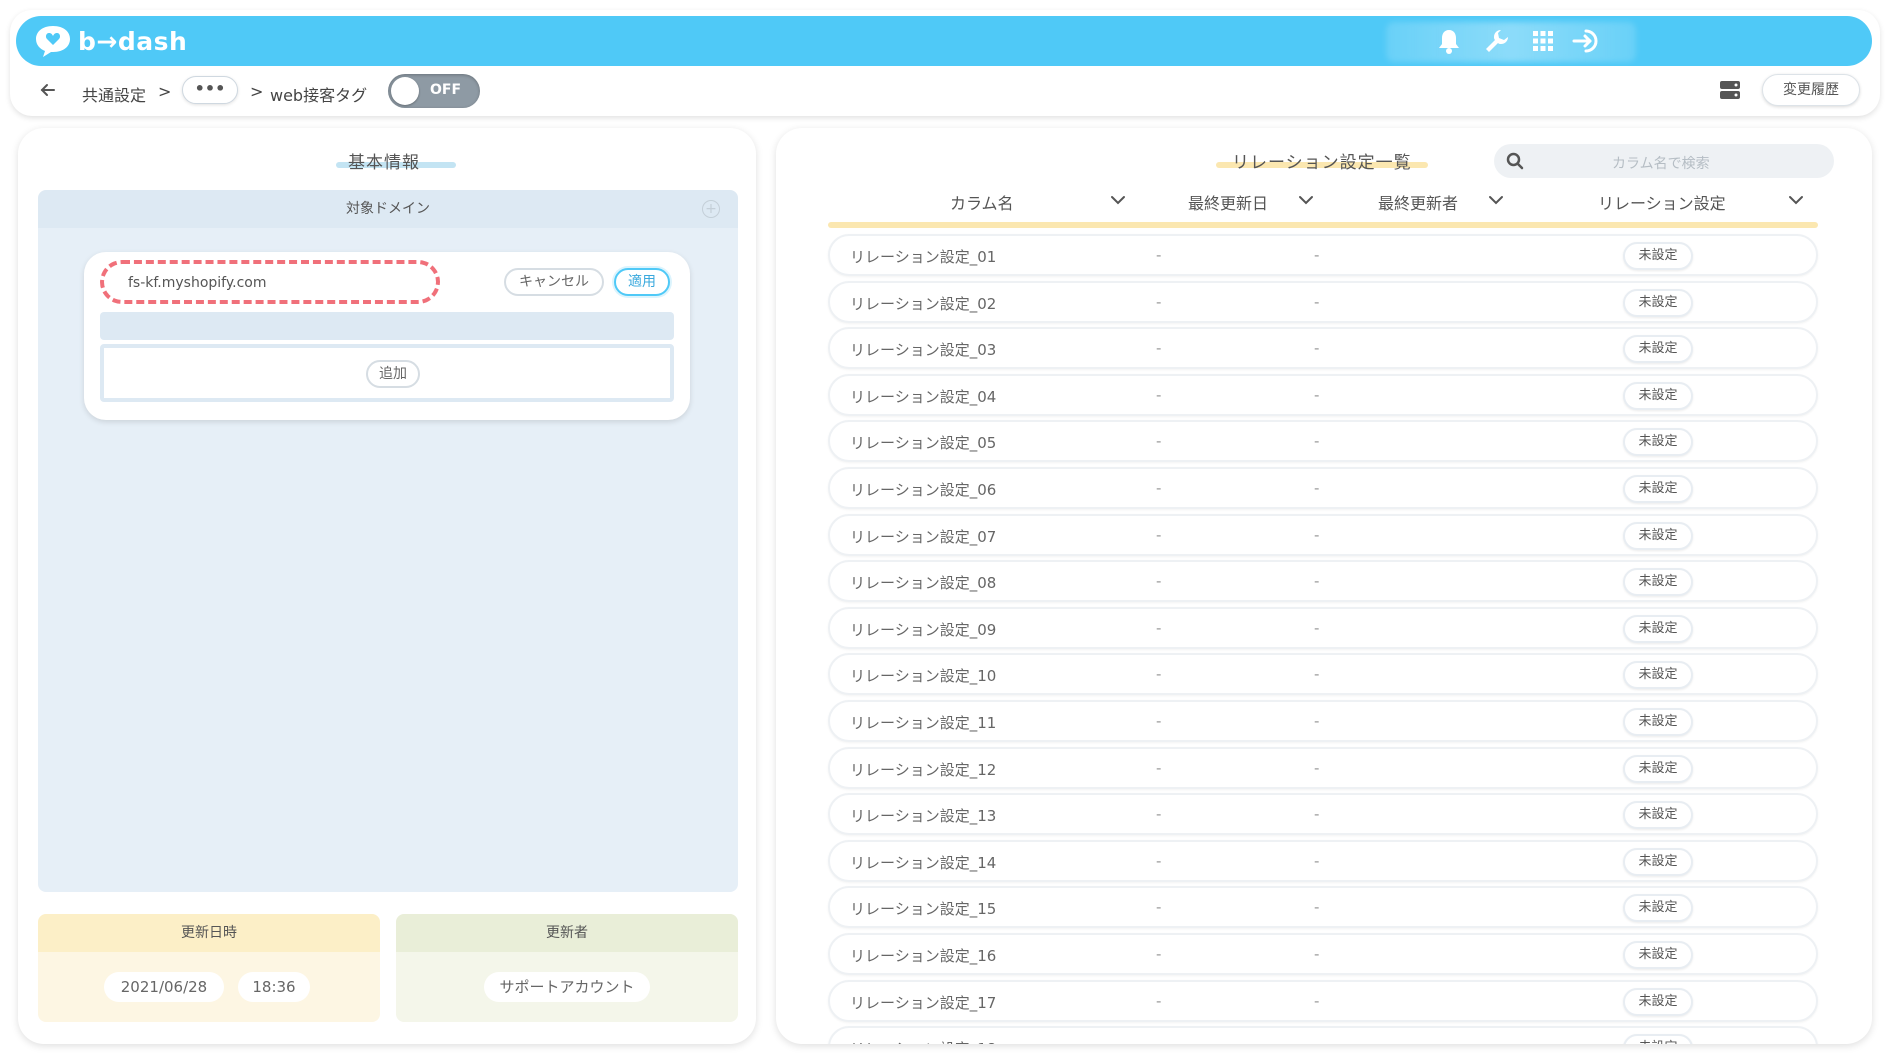 The height and width of the screenshot is (1063, 1890). Describe the element at coordinates (923, 1002) in the screenshot. I see `relation-name: リレーション設定_17` at that location.